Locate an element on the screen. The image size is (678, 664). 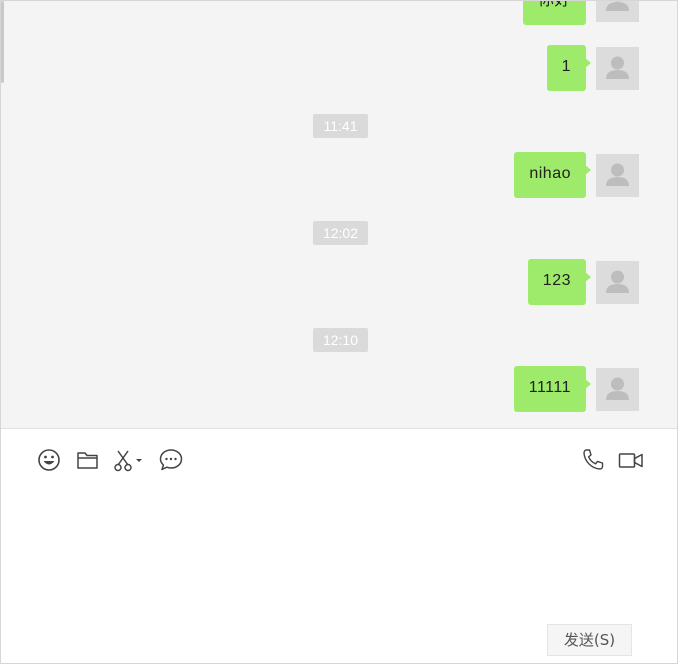
chat-bubble-icon is located at coordinates (171, 460).